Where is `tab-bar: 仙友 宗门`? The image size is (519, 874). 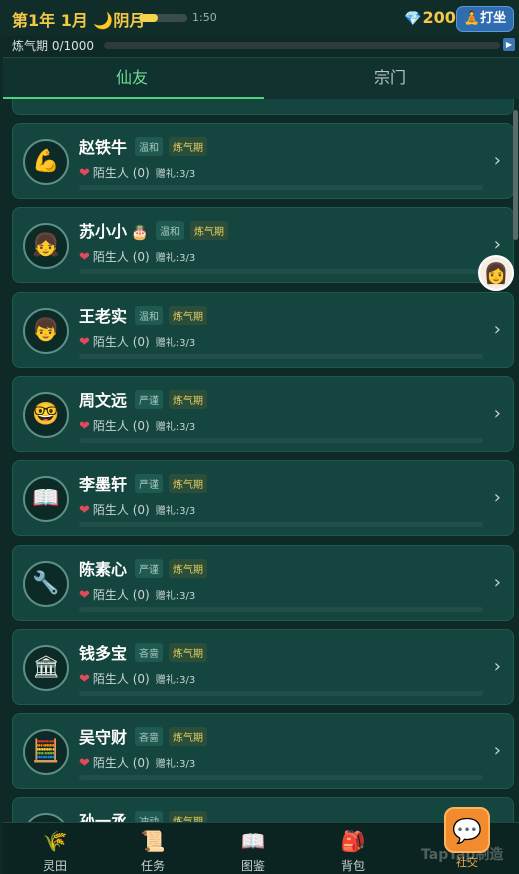 tab-bar: 仙友 宗门 is located at coordinates (261, 78).